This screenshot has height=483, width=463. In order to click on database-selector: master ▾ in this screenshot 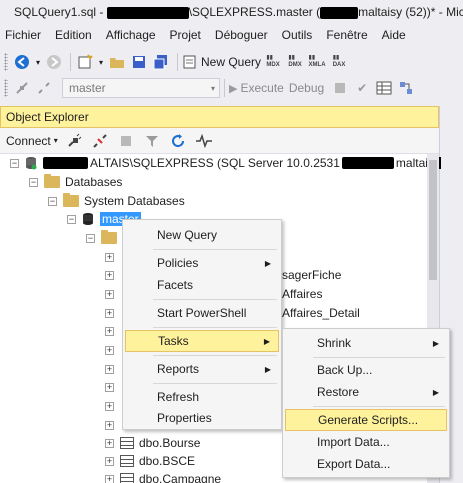, I will do `click(141, 88)`.